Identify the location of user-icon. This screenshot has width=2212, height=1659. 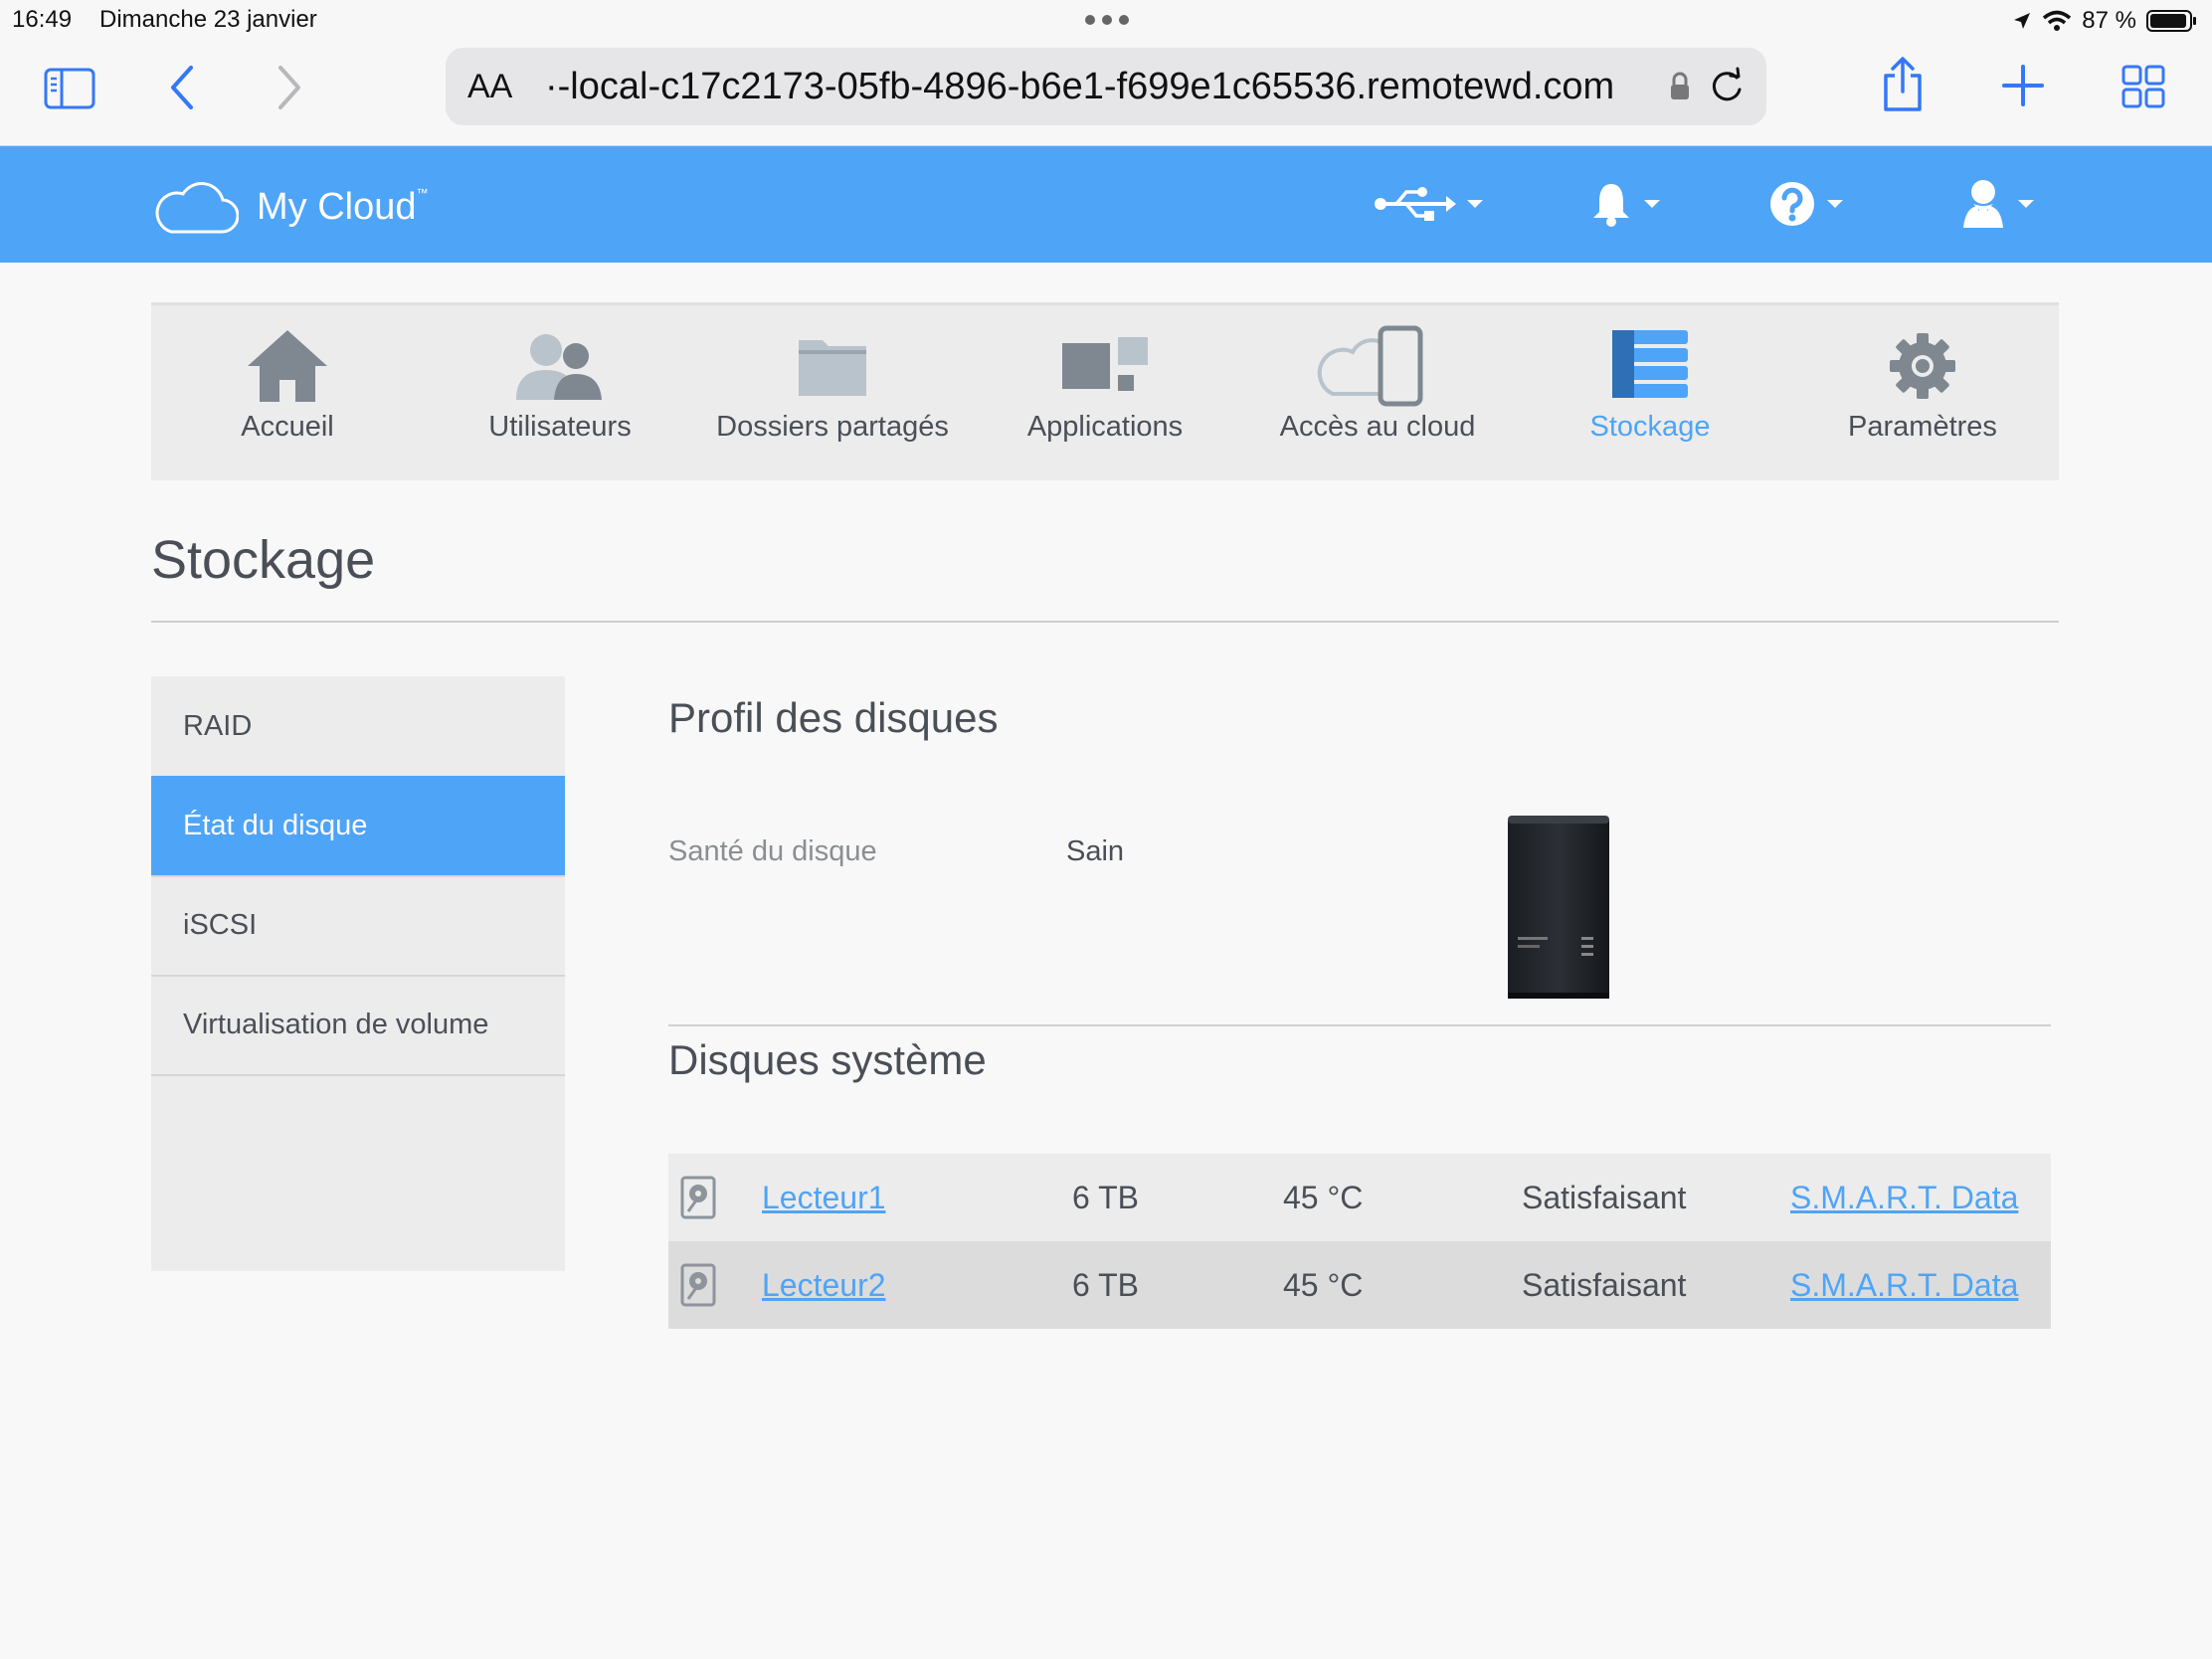
(1983, 204).